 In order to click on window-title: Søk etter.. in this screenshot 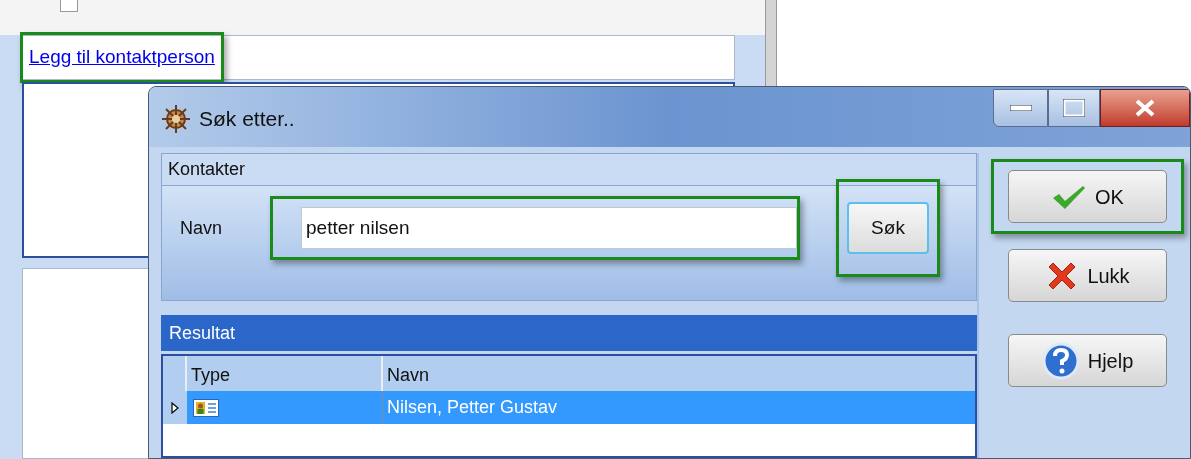, I will do `click(247, 119)`.